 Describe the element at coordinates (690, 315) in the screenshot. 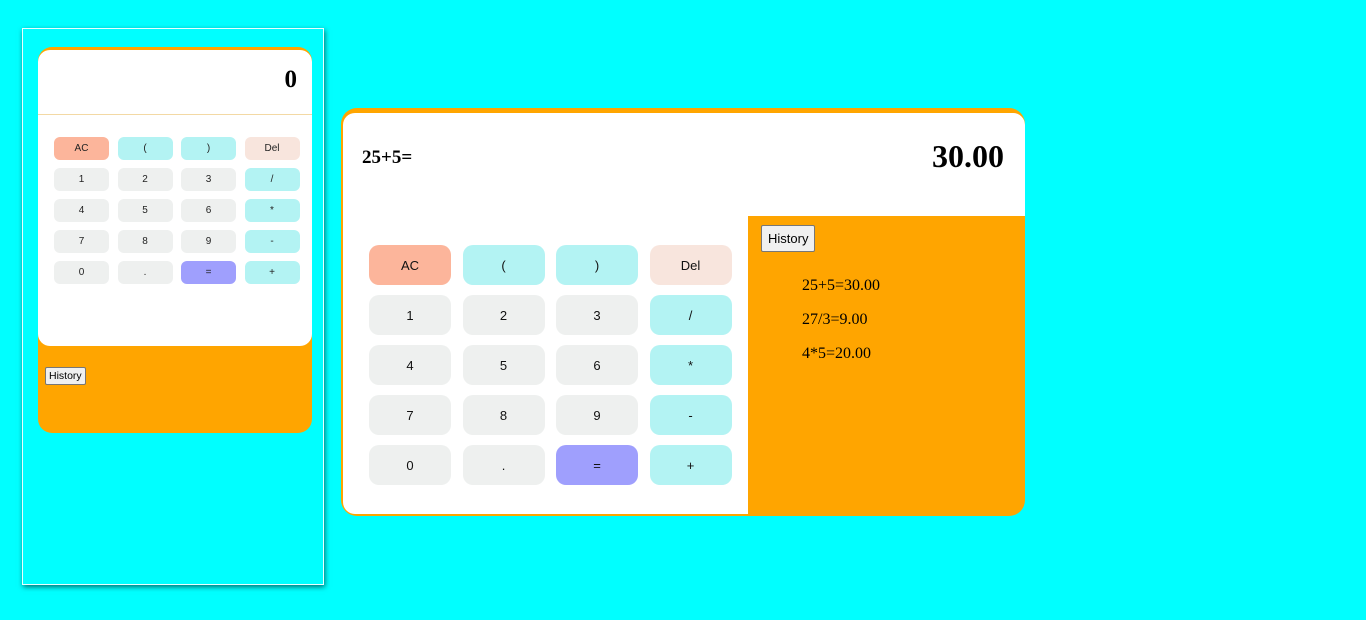

I see `key-divide: /` at that location.